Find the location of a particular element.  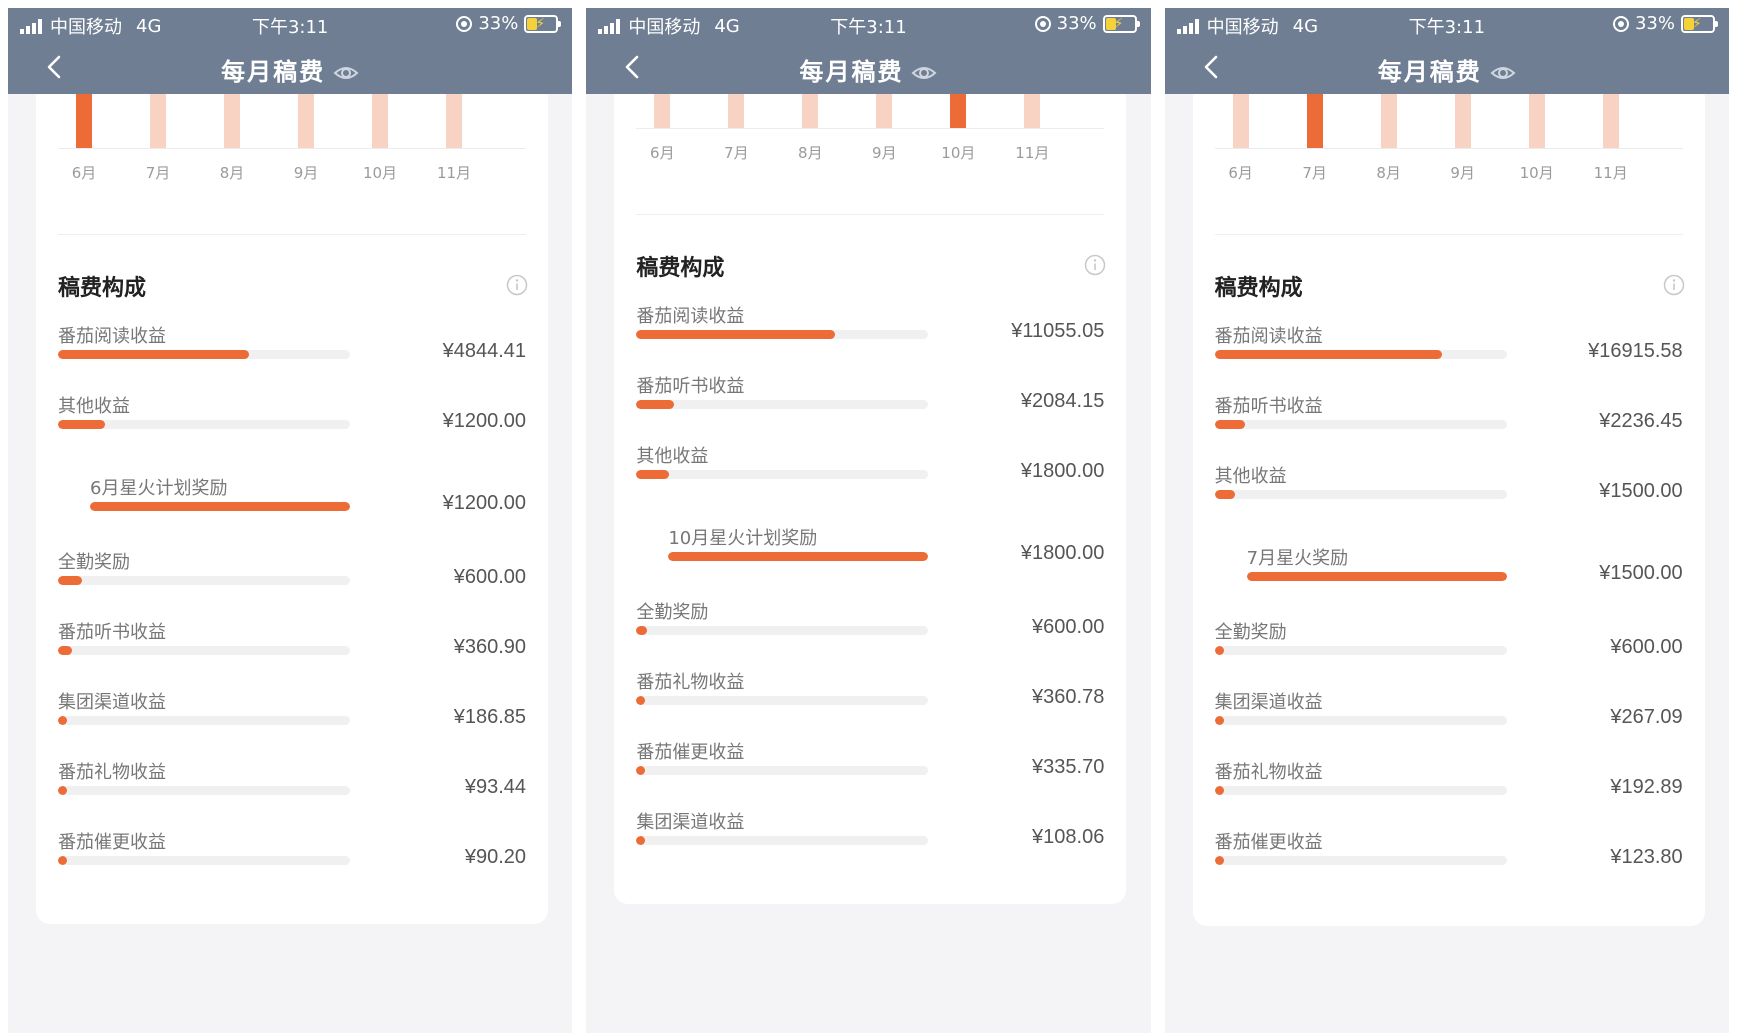

earnings-item: 集团渠道收益 ¥267.09 is located at coordinates (1449, 723).